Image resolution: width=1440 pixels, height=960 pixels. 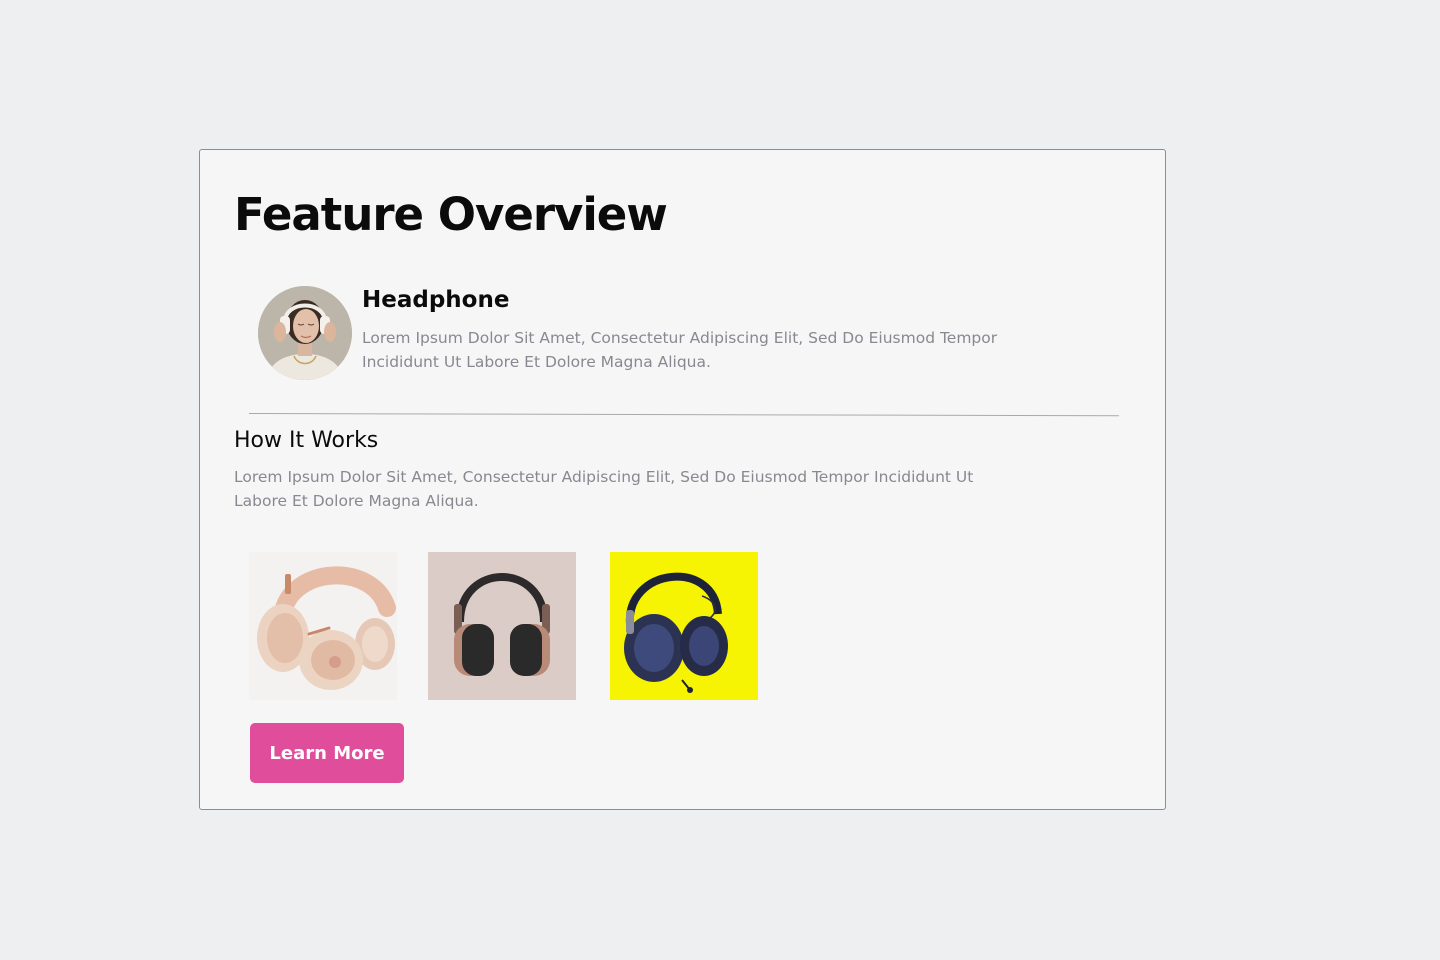 What do you see at coordinates (306, 440) in the screenshot?
I see `section-title: How It Works` at bounding box center [306, 440].